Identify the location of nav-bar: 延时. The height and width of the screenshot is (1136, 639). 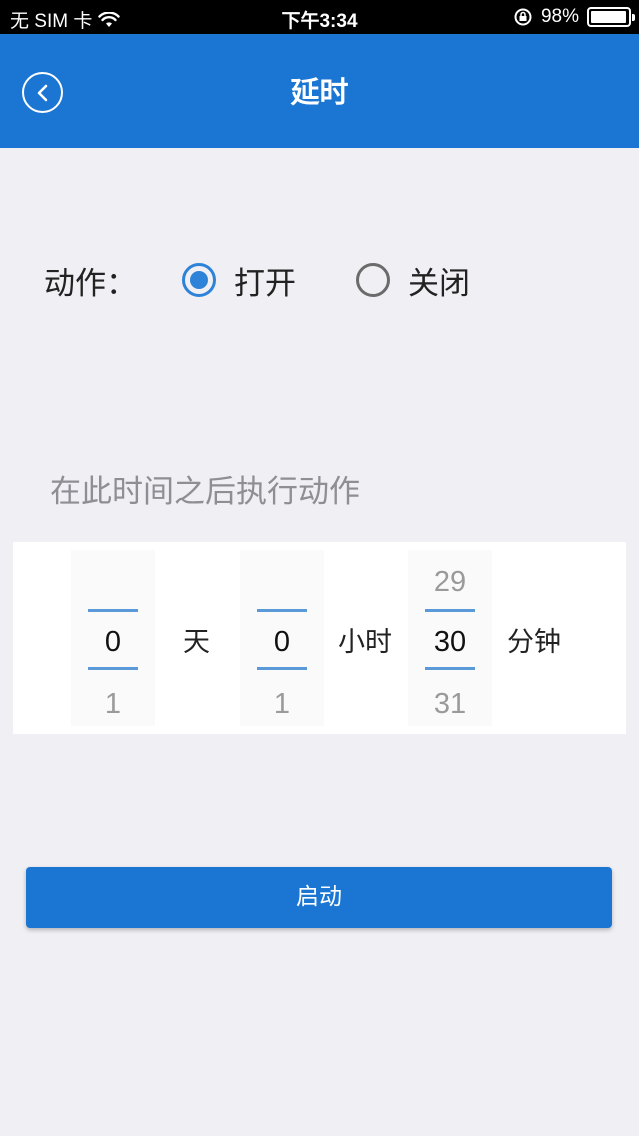
(319, 91).